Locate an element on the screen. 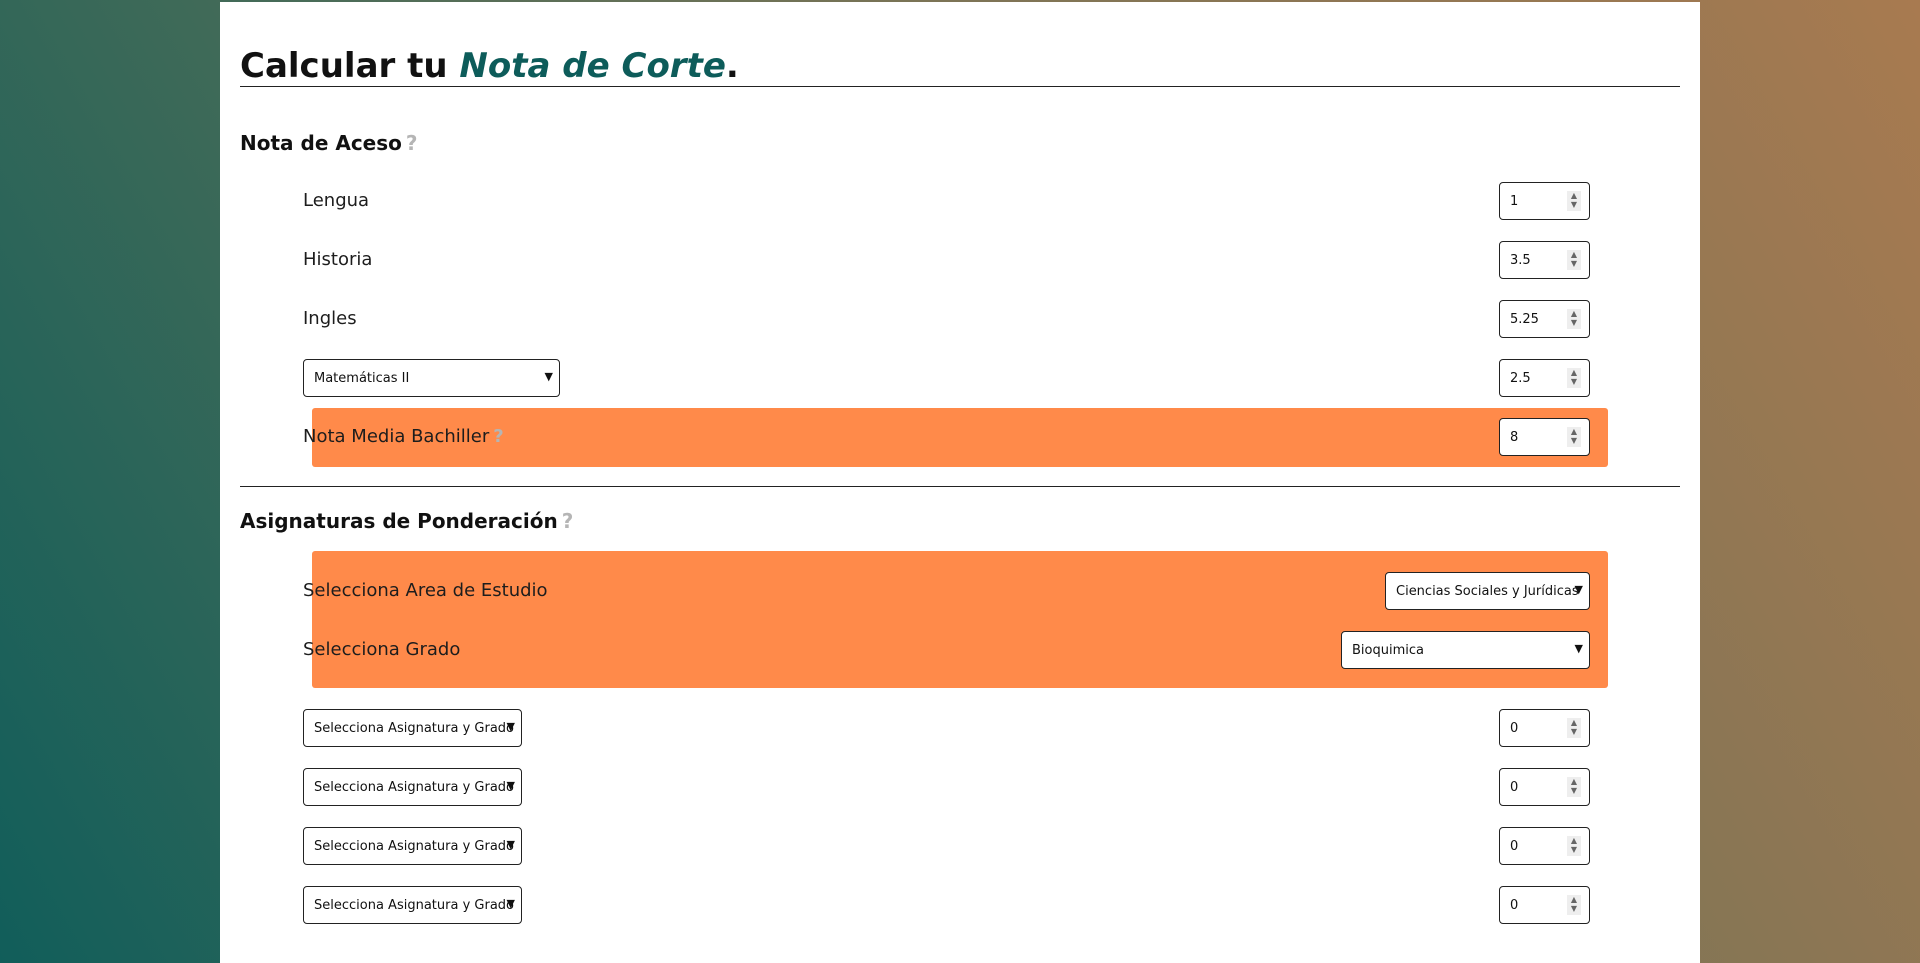 The height and width of the screenshot is (963, 1920). select-value: Ciencias Sociales y Jurídicas is located at coordinates (1487, 591).